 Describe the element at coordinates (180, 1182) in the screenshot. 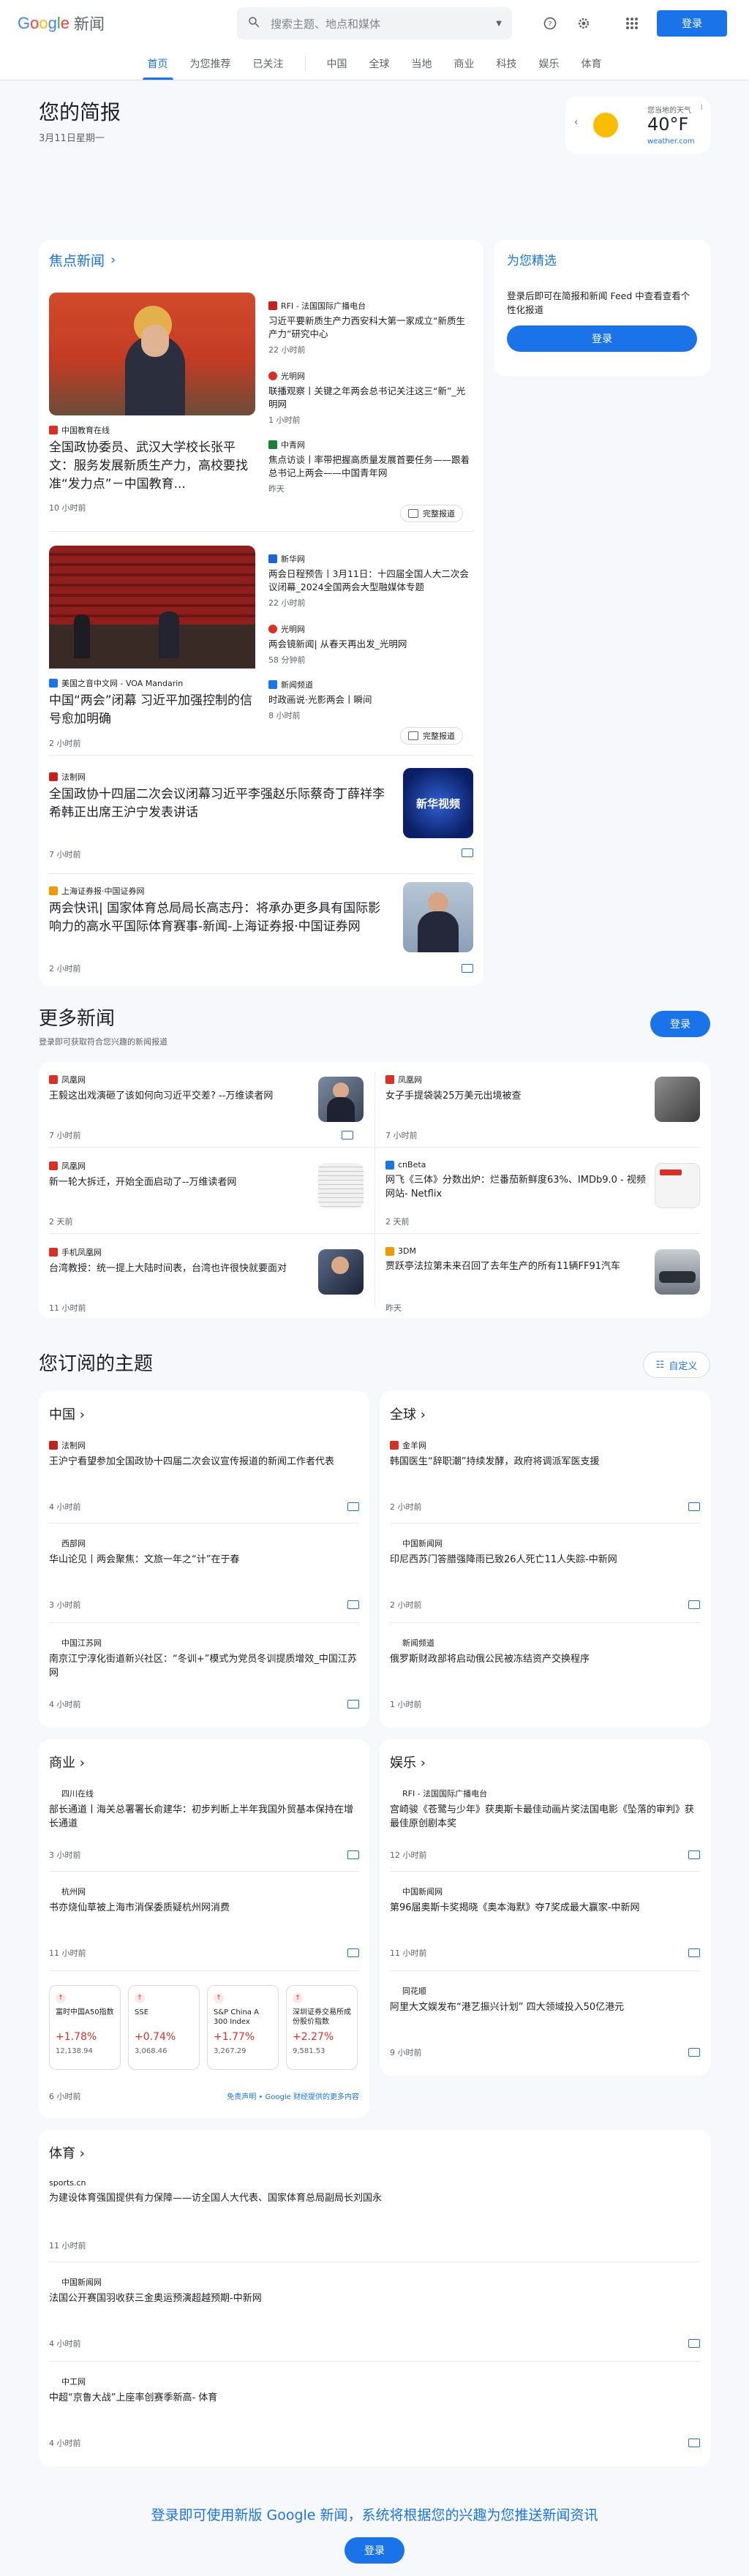

I see `news-headline: 新一轮大拆迁，开始全面启动了--万维读者网` at that location.